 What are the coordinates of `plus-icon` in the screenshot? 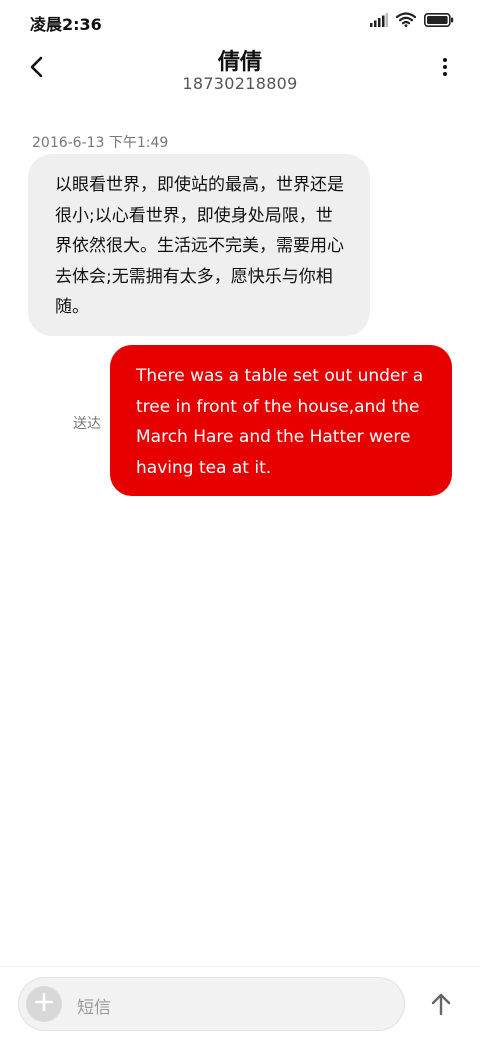 It's located at (44, 1003).